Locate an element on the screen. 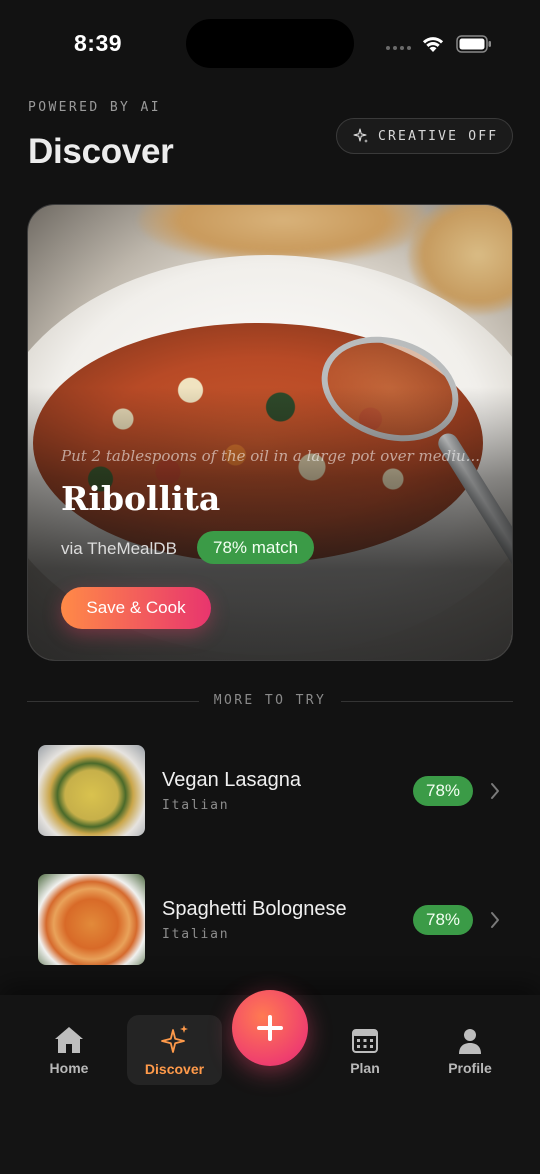 The height and width of the screenshot is (1174, 540). add-recipe-button is located at coordinates (270, 1028).